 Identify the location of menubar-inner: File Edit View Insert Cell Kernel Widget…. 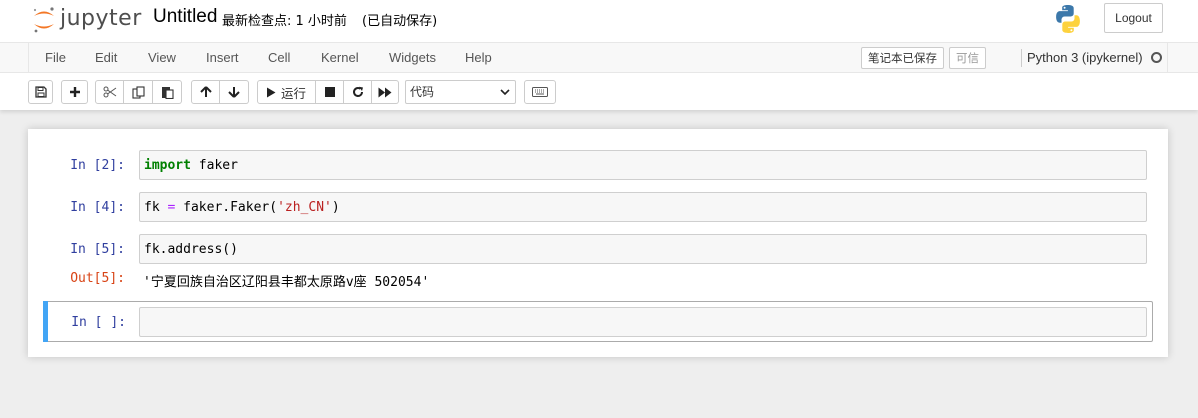
(598, 57).